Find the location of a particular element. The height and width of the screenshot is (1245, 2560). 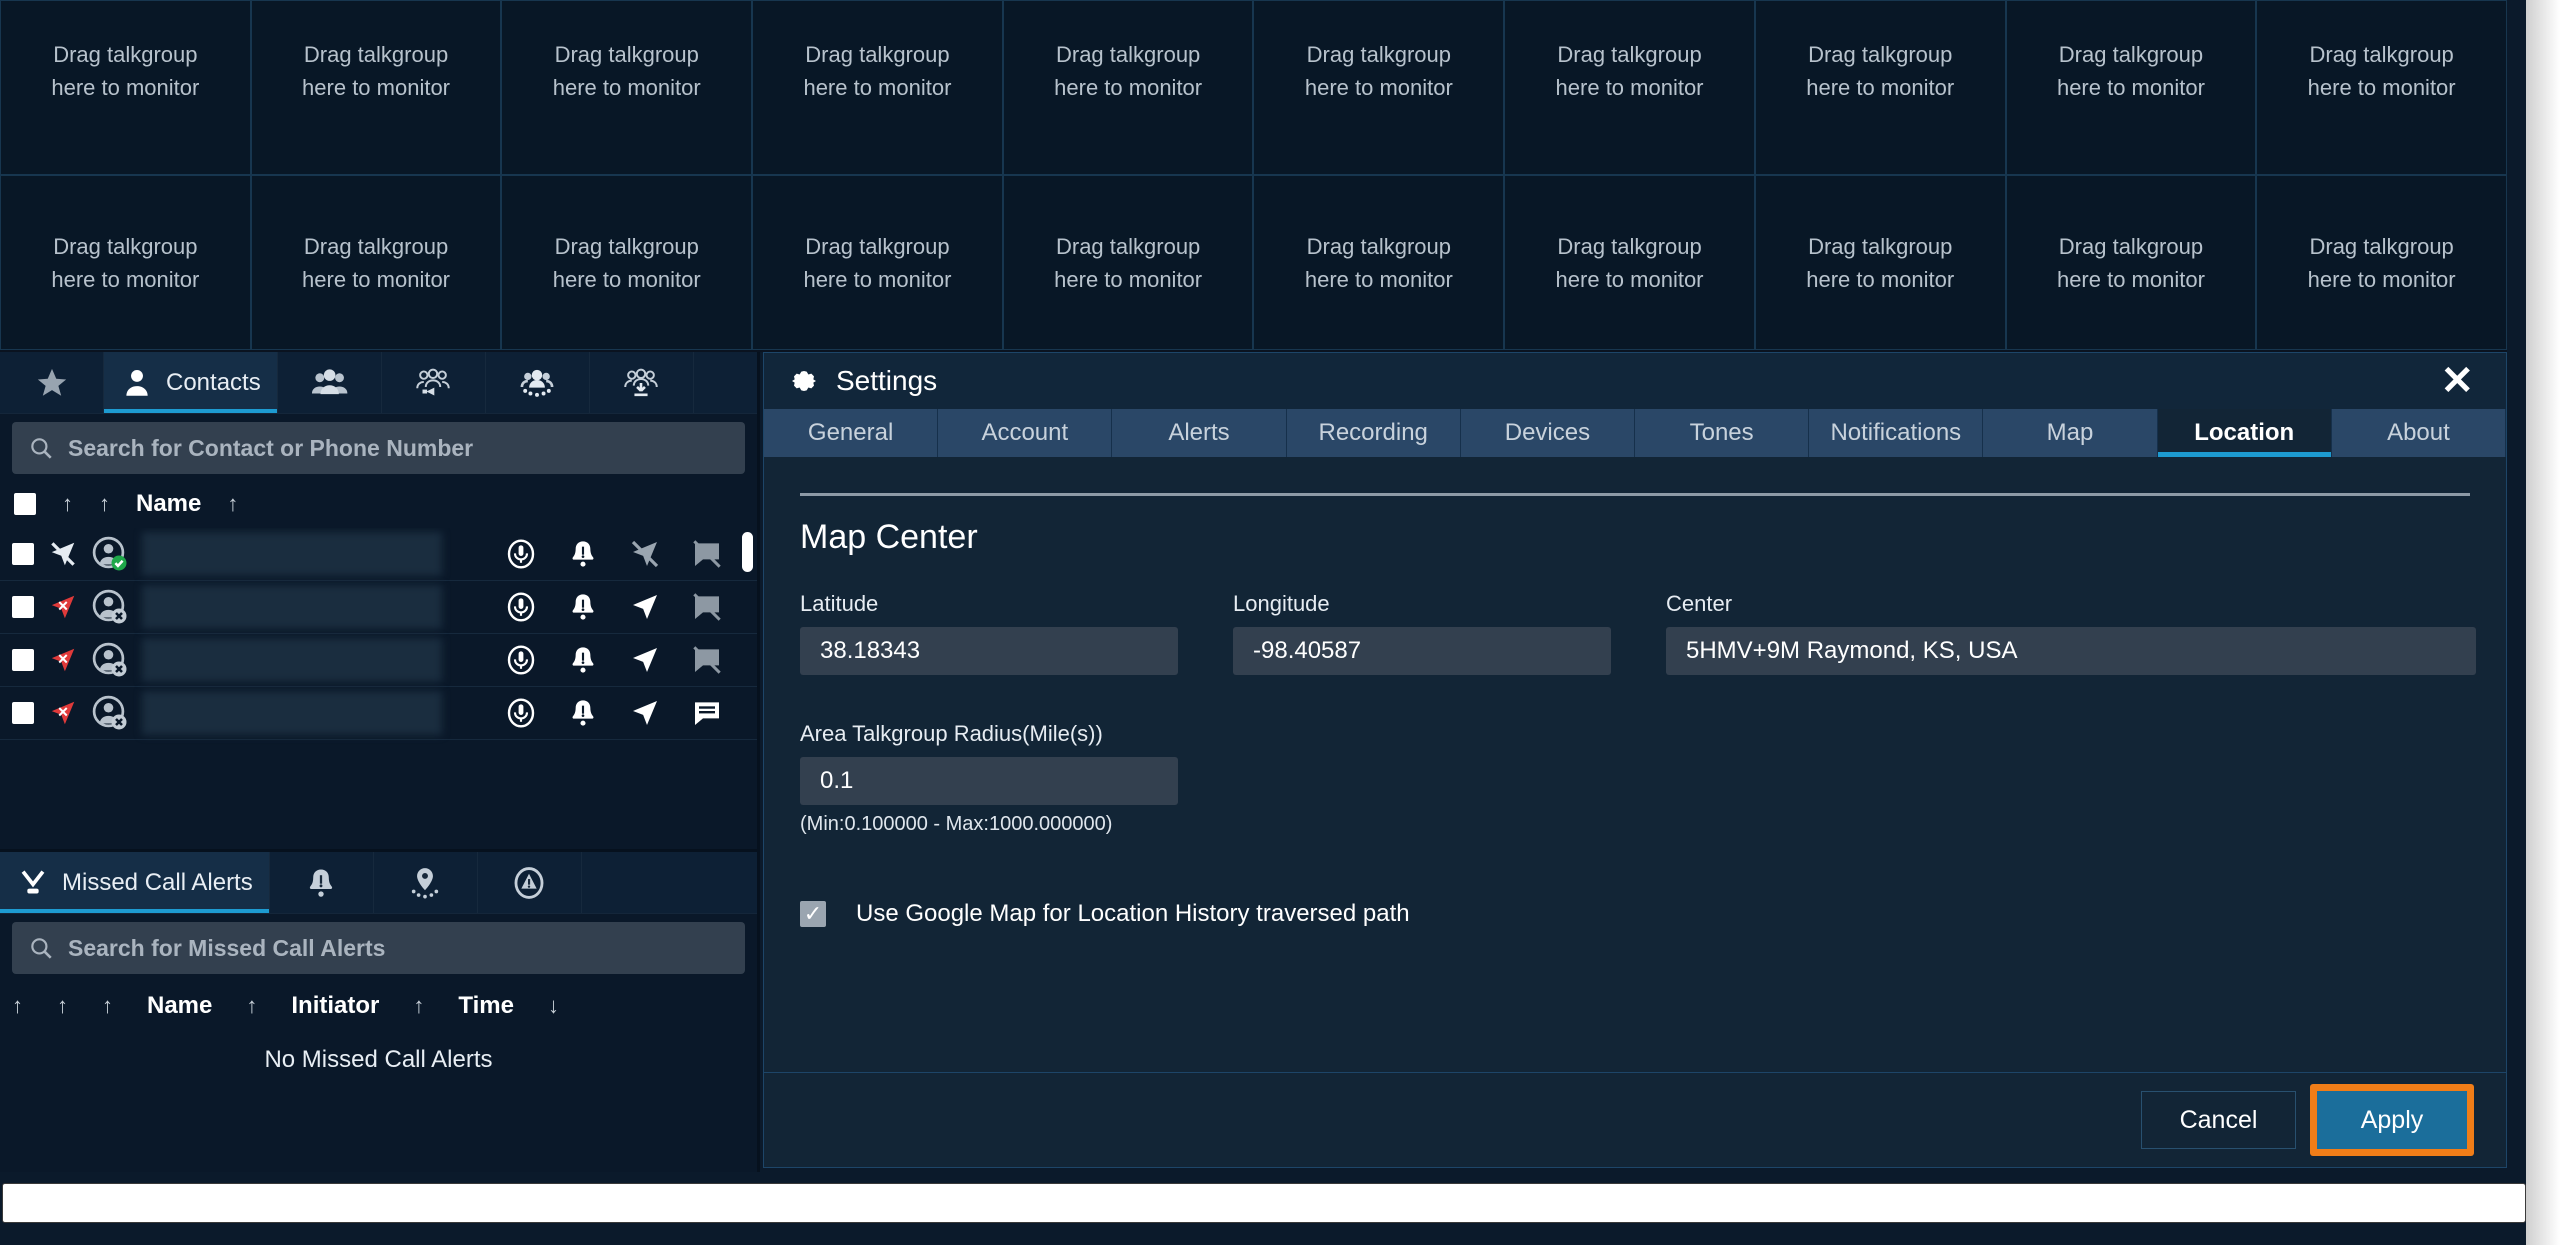

tab-groups is located at coordinates (330, 382).